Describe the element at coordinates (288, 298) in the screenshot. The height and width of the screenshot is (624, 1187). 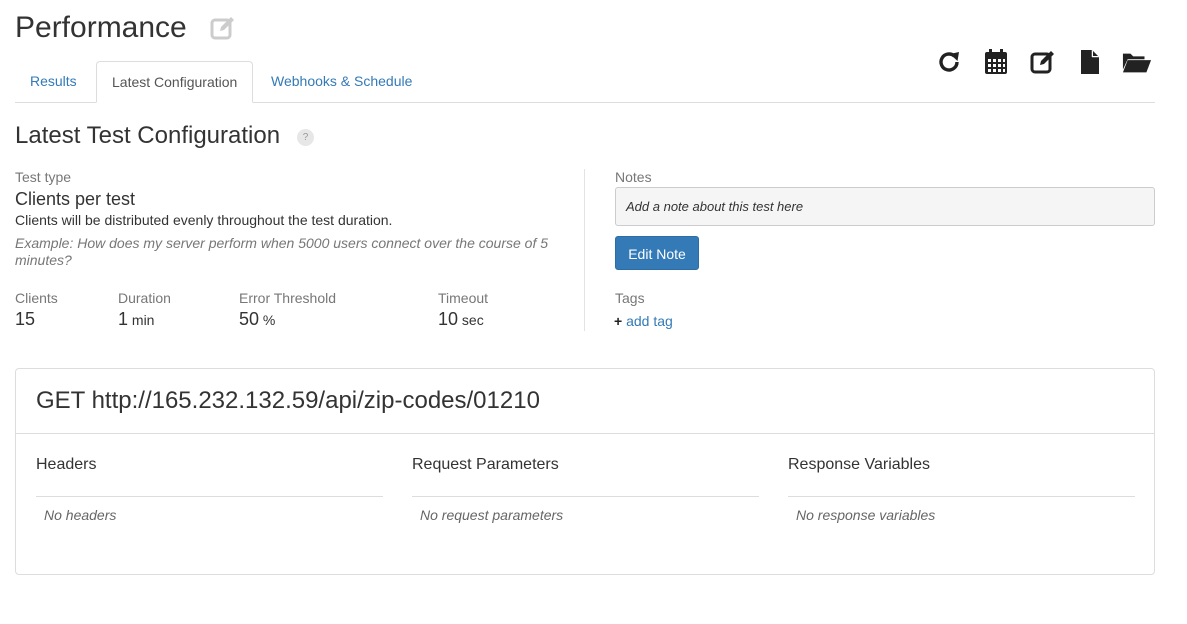
I see `error-threshold-label: Error Threshold` at that location.